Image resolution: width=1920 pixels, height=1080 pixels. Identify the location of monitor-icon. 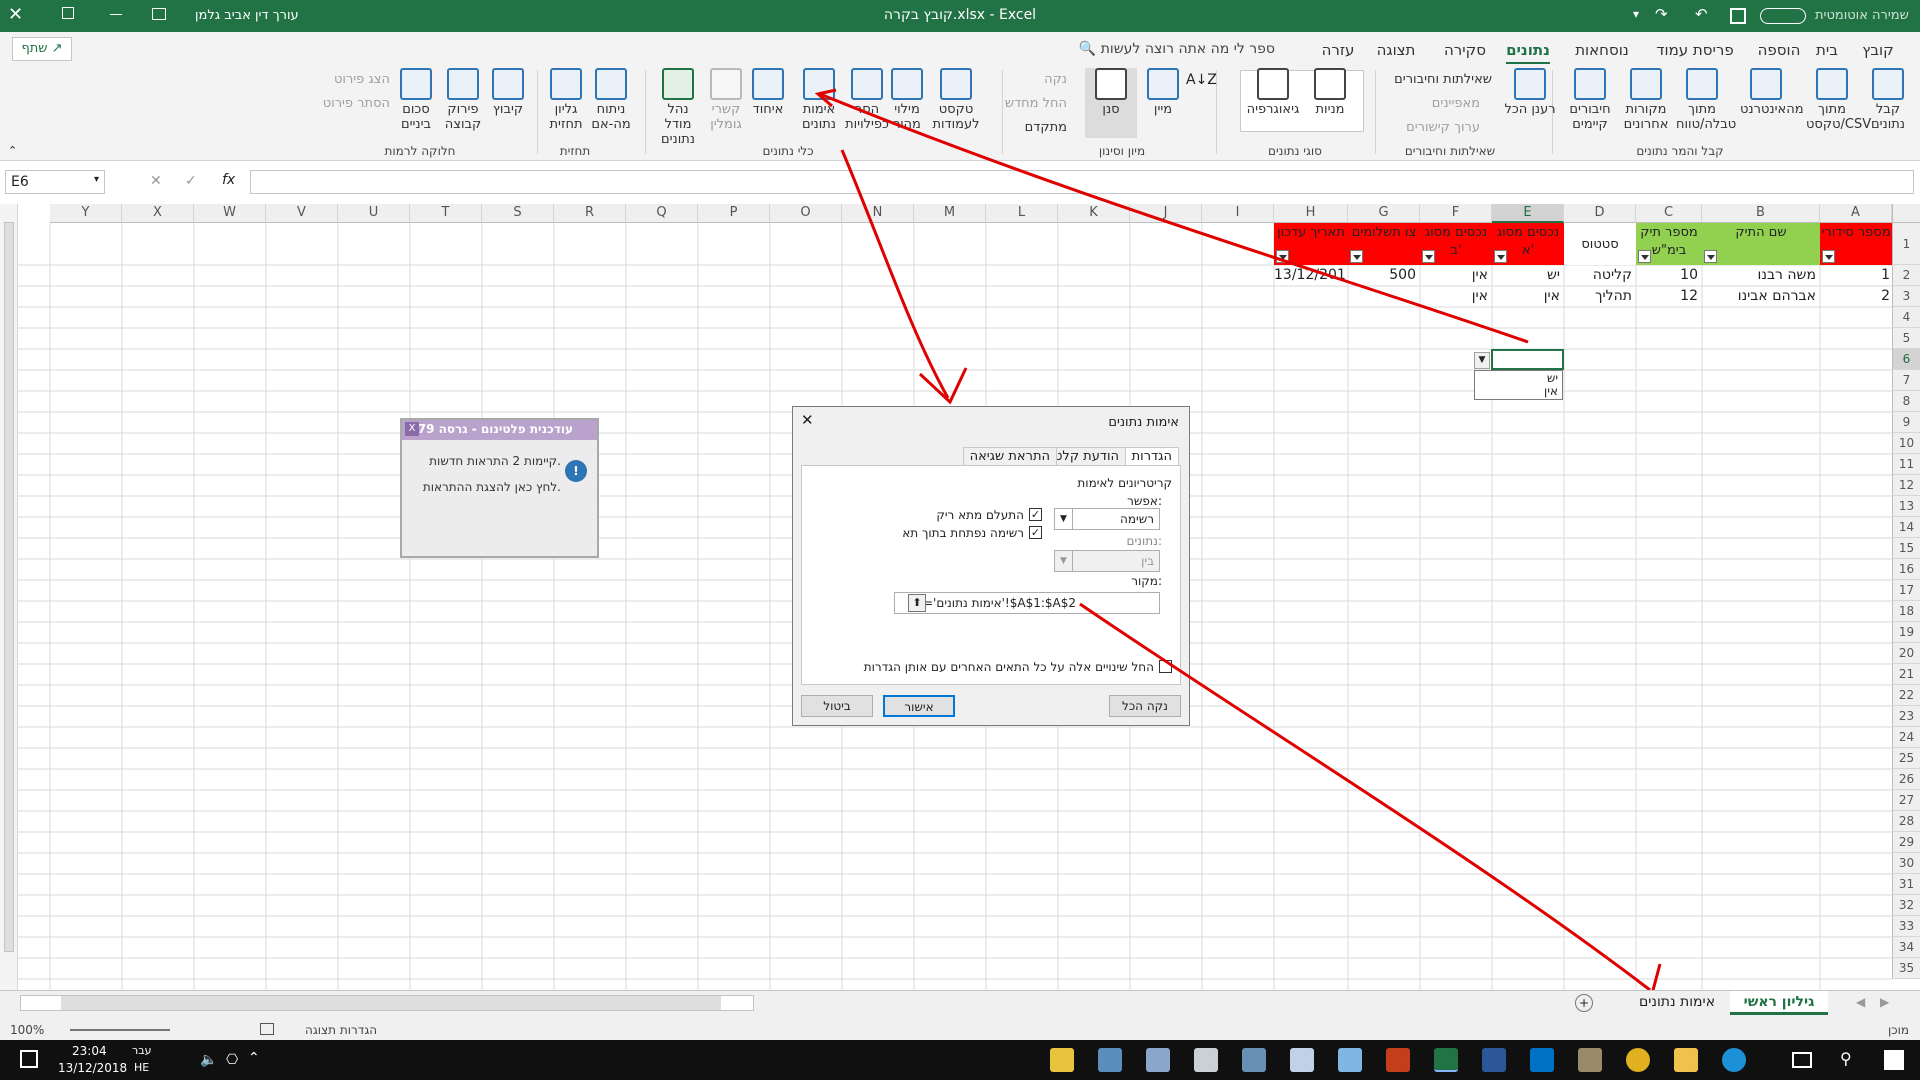
(1158, 1060).